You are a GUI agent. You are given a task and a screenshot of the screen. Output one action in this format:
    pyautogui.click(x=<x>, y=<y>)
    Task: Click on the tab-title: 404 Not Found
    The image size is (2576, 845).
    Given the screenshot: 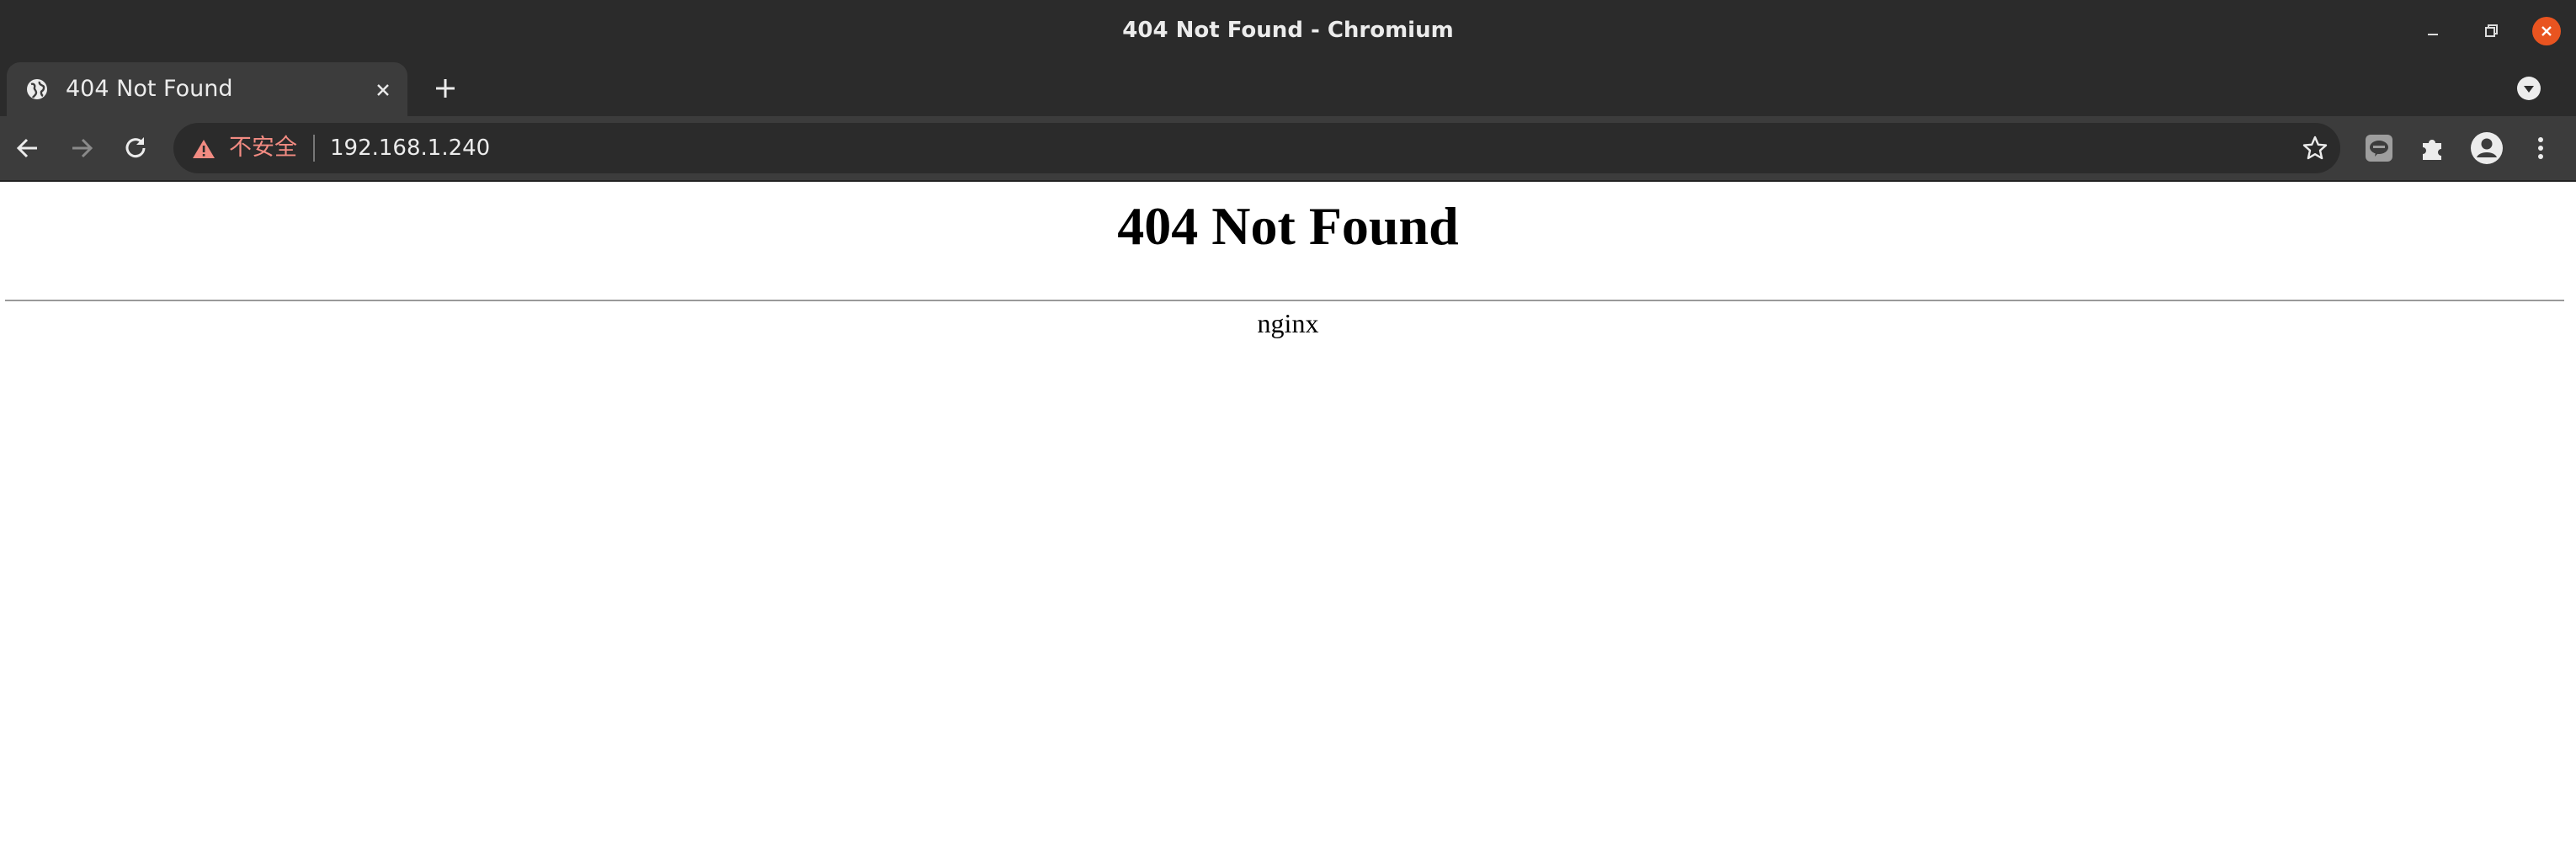 What is the action you would take?
    pyautogui.click(x=149, y=89)
    